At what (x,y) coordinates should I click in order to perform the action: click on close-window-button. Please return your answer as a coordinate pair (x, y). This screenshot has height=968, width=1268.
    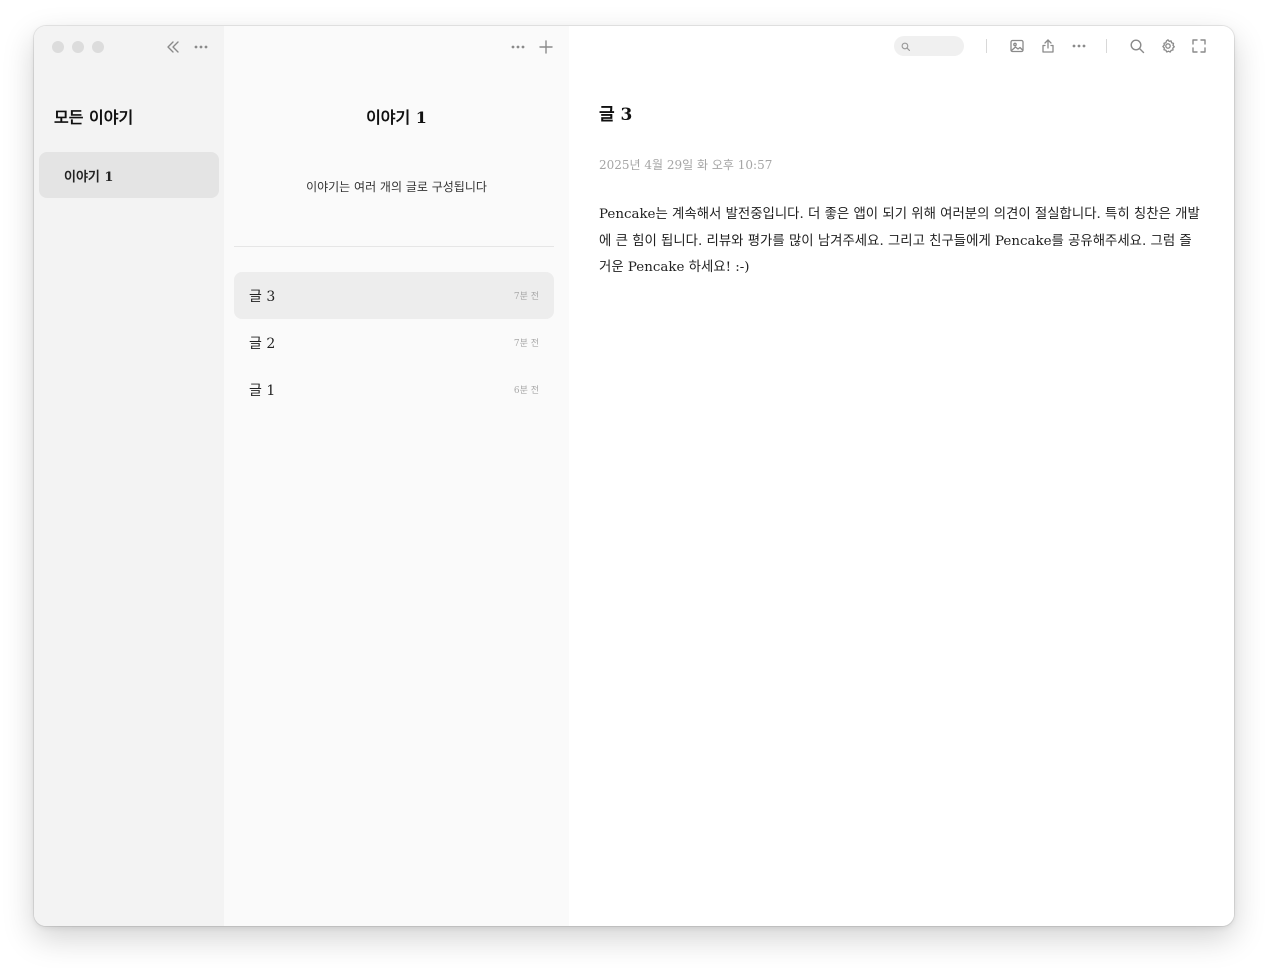
    Looking at the image, I should click on (58, 47).